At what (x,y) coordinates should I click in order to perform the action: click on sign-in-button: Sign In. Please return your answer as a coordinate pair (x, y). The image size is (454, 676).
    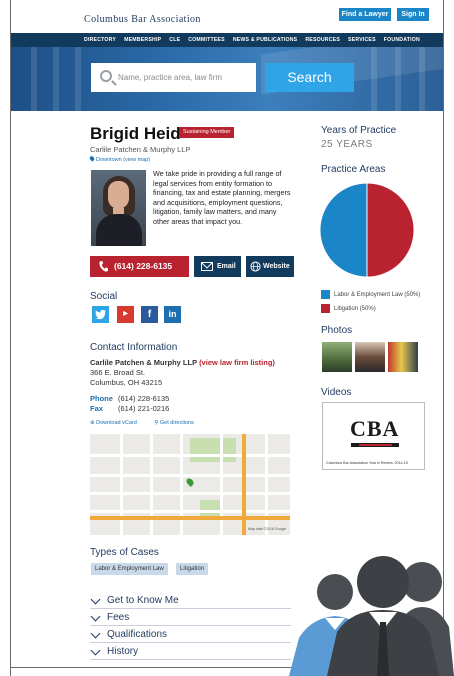
    Looking at the image, I should click on (413, 14).